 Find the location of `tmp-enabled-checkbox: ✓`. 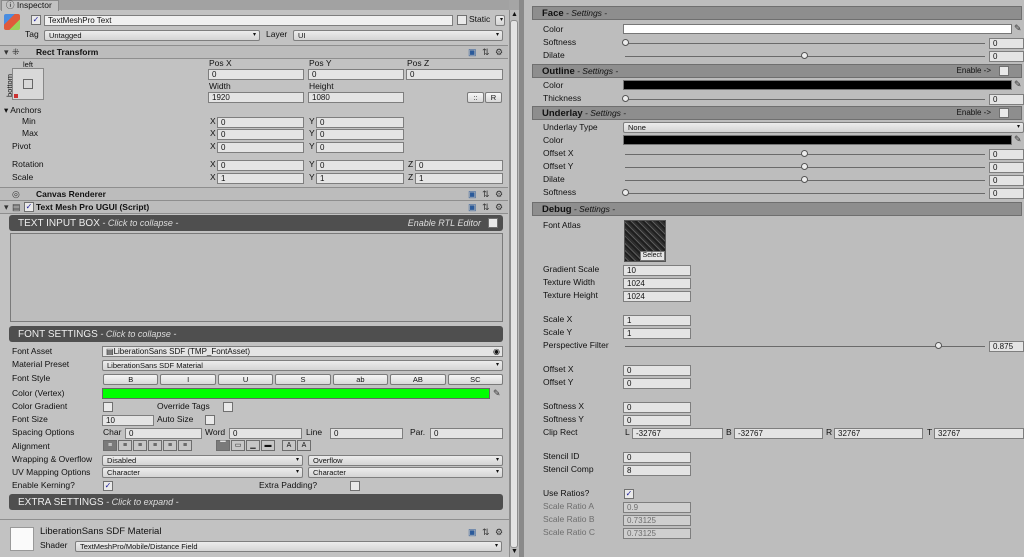

tmp-enabled-checkbox: ✓ is located at coordinates (29, 207).